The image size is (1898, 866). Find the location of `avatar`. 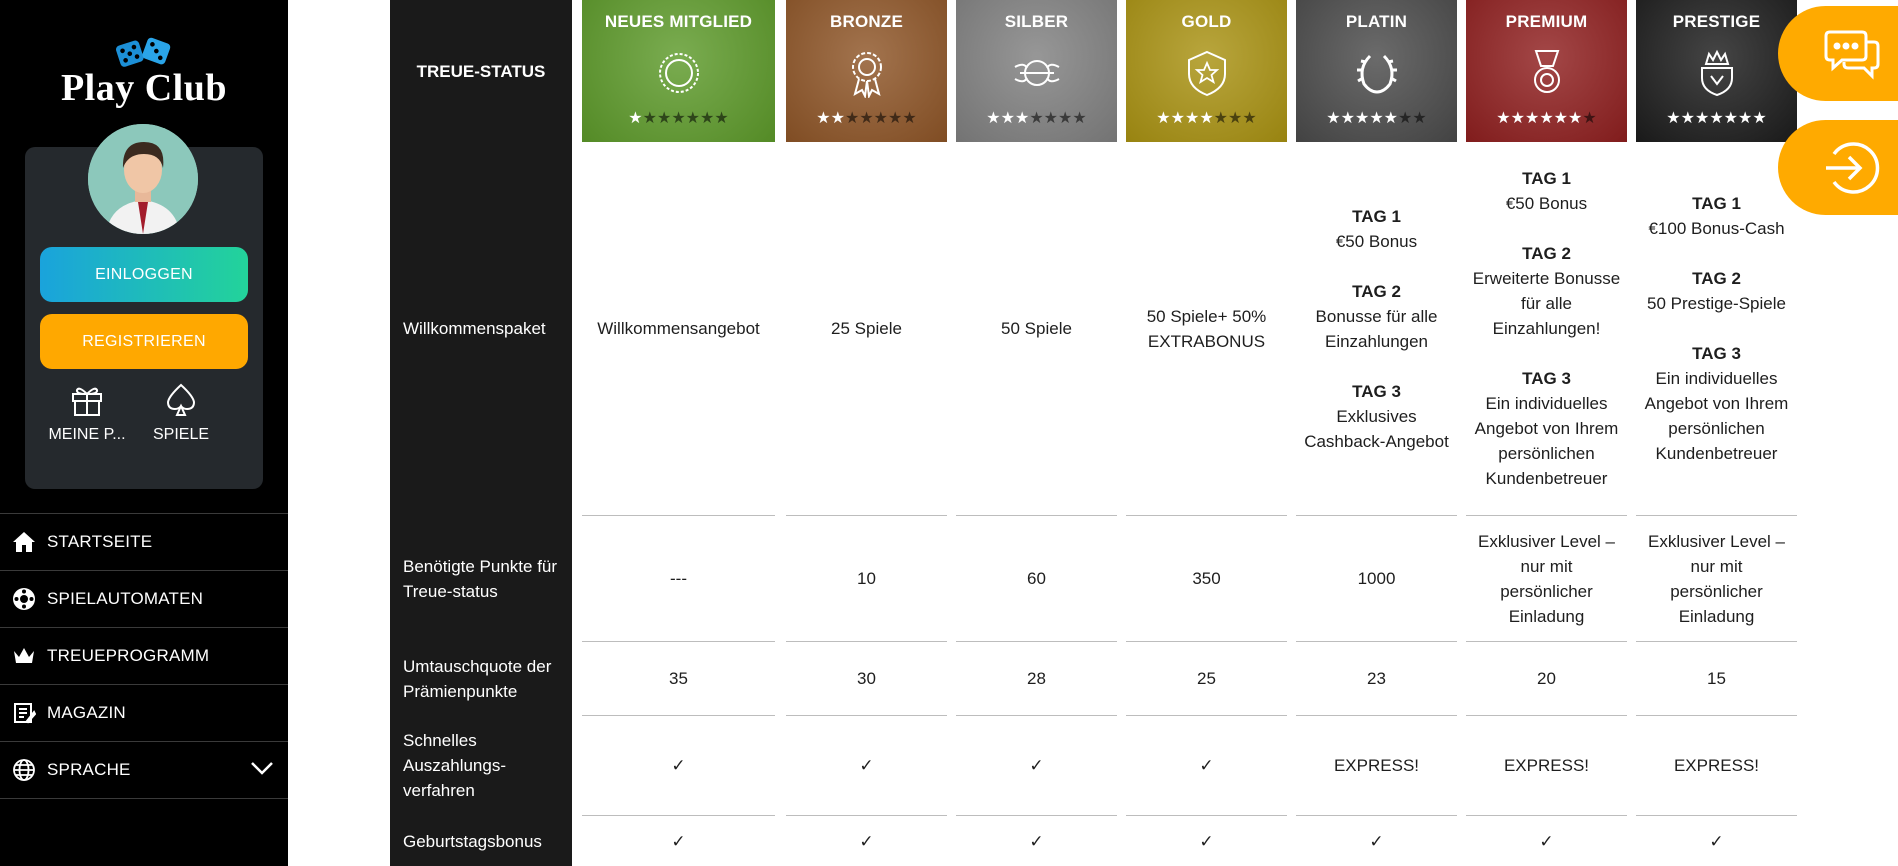

avatar is located at coordinates (143, 179).